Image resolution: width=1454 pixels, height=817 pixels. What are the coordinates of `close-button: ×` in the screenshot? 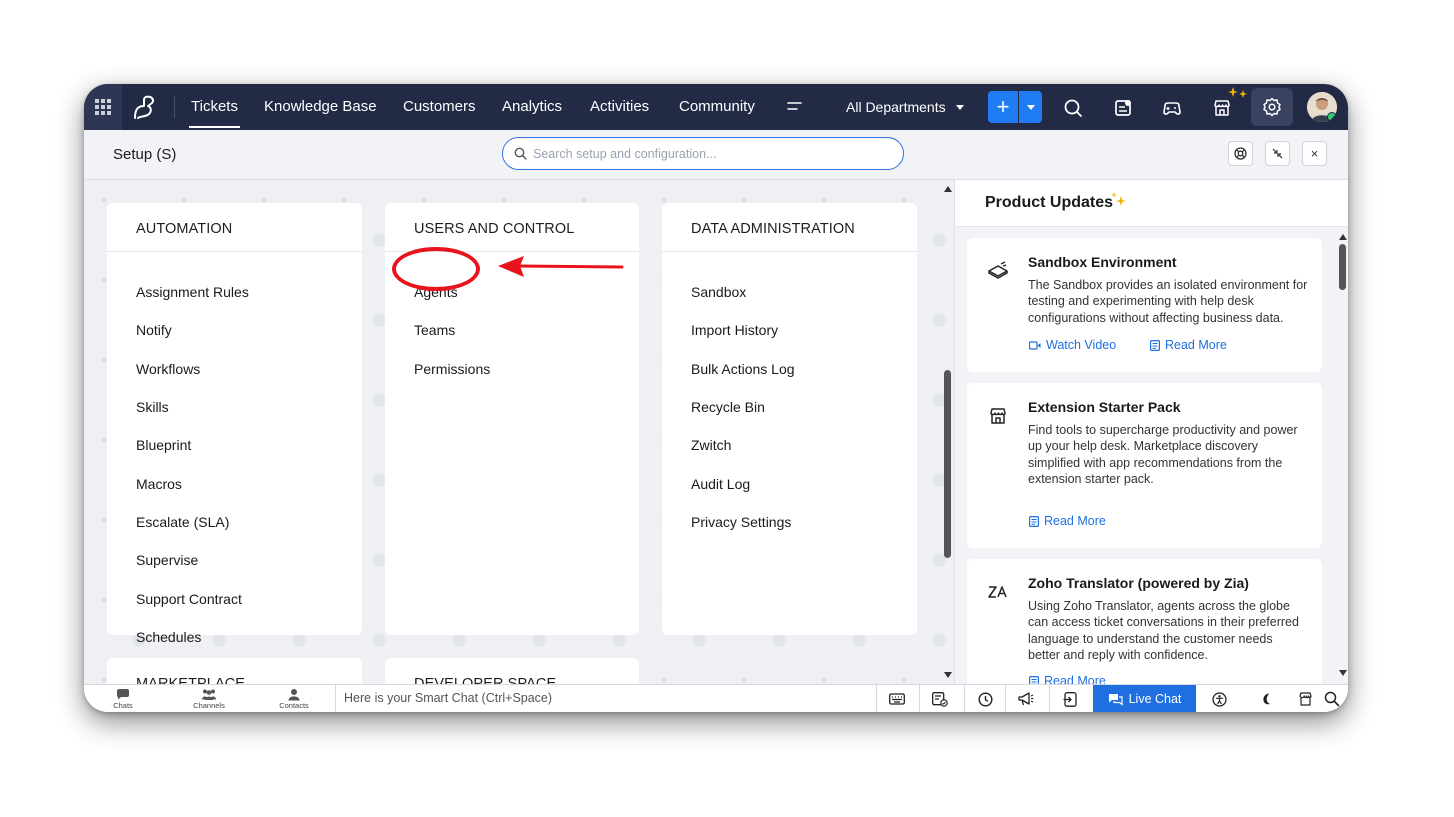 It's located at (1314, 153).